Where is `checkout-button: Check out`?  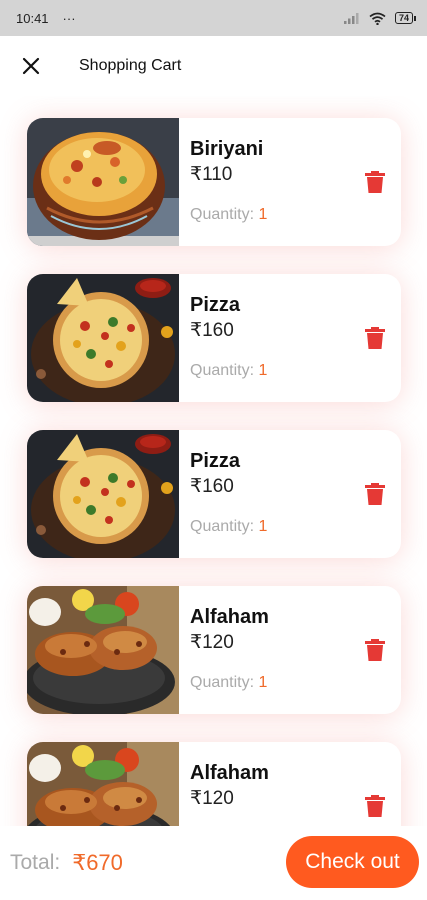 checkout-button: Check out is located at coordinates (352, 862).